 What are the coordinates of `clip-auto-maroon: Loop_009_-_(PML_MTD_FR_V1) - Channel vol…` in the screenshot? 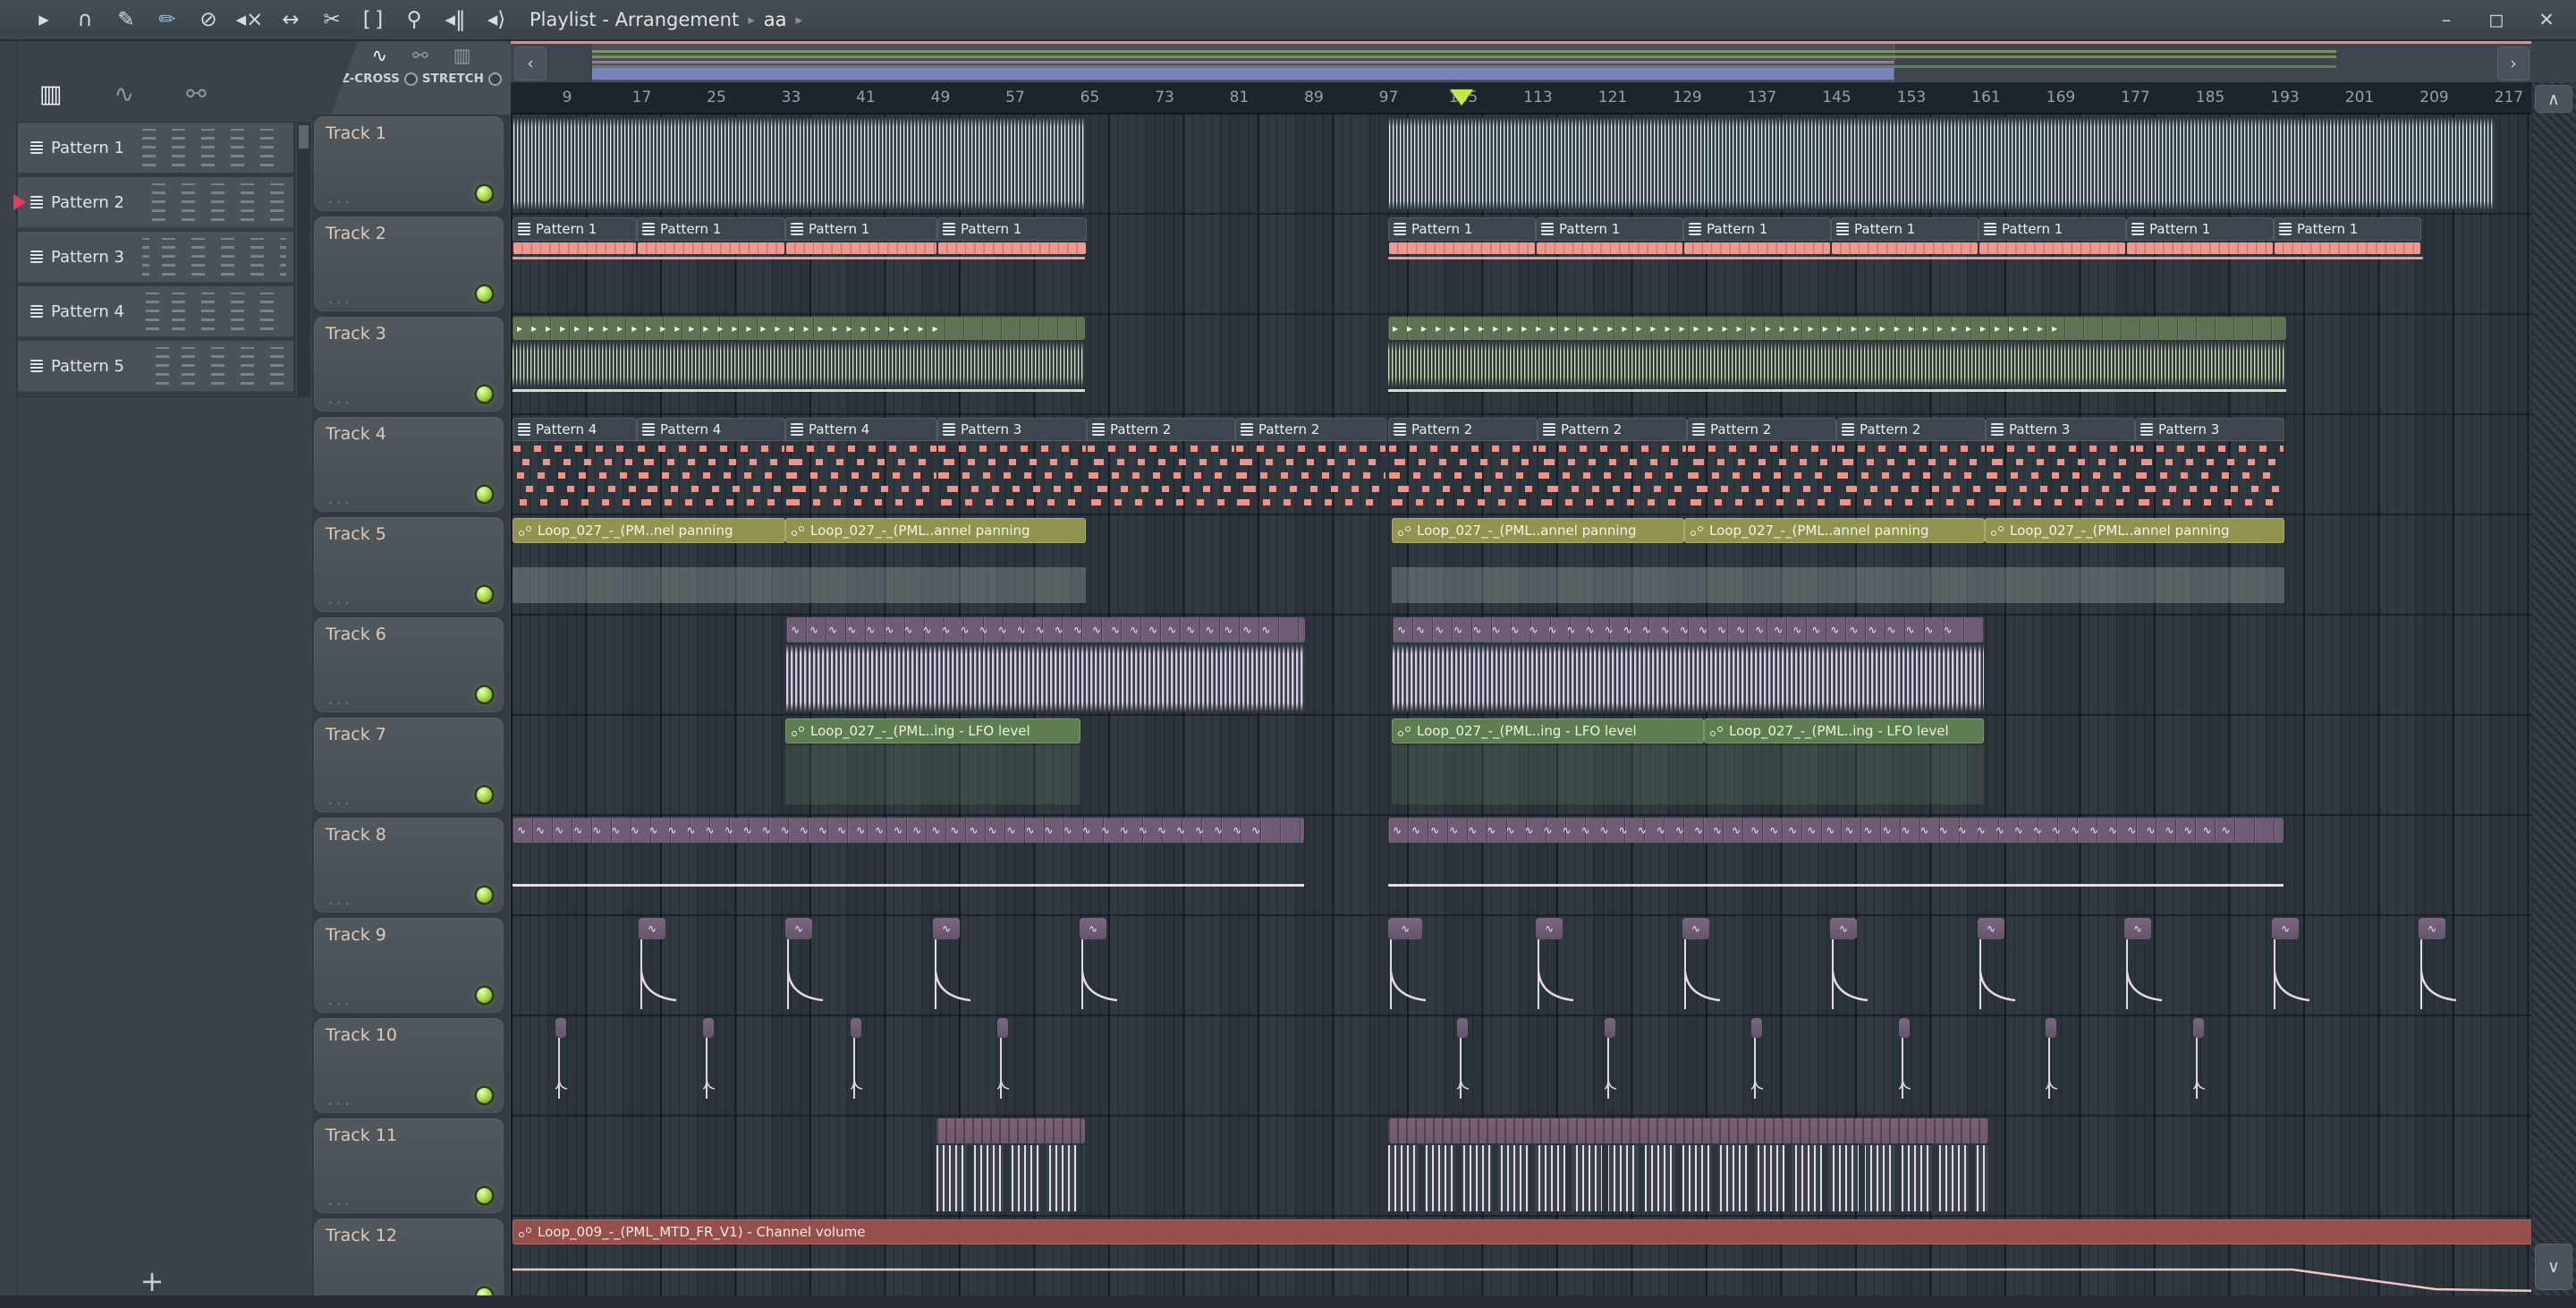 It's located at (1522, 1231).